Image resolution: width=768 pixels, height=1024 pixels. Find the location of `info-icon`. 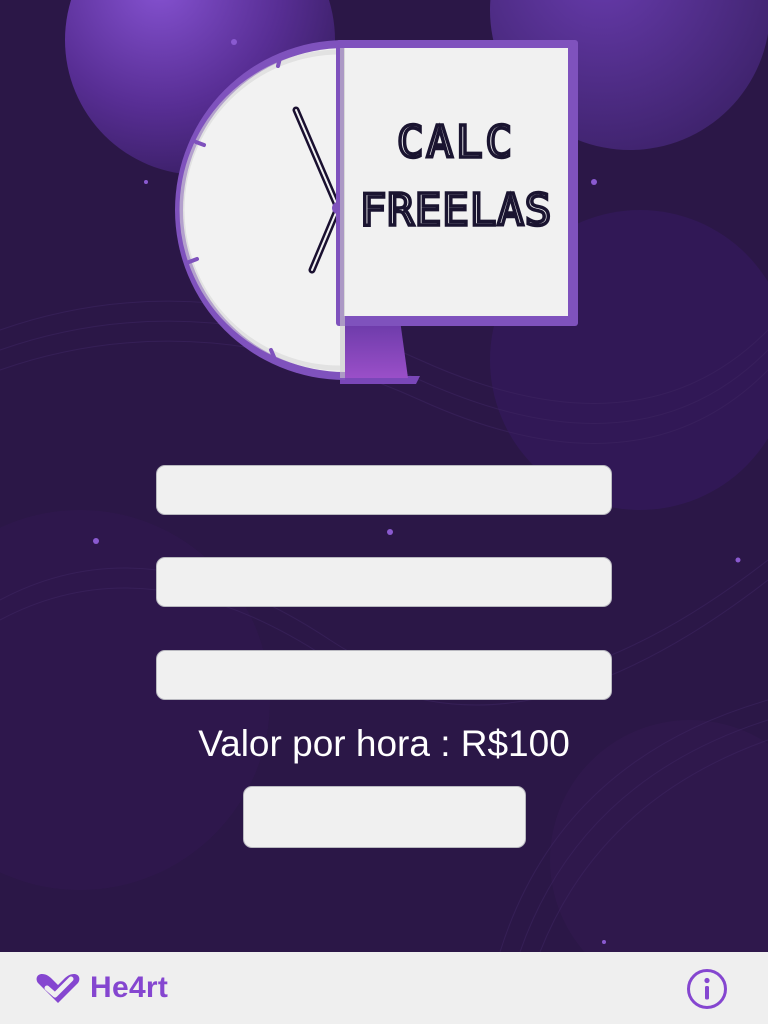

info-icon is located at coordinates (707, 989).